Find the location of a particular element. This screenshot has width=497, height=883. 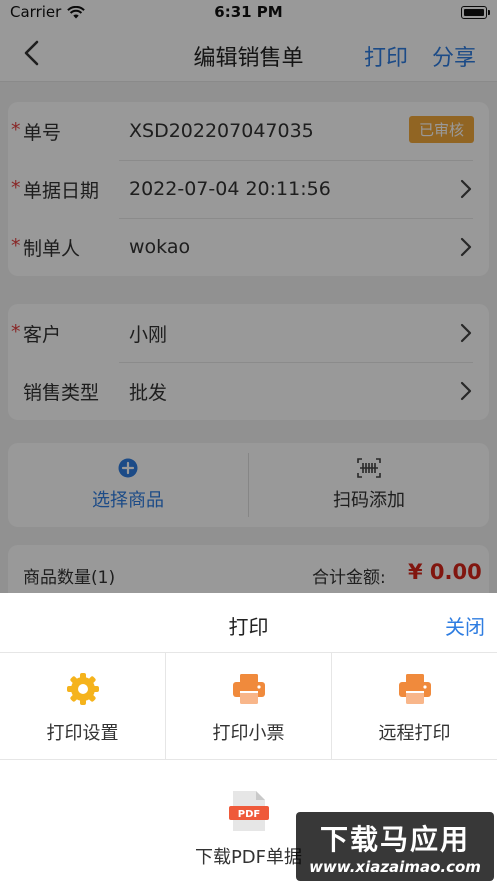

remote-print-option: 远程打印 is located at coordinates (414, 706).